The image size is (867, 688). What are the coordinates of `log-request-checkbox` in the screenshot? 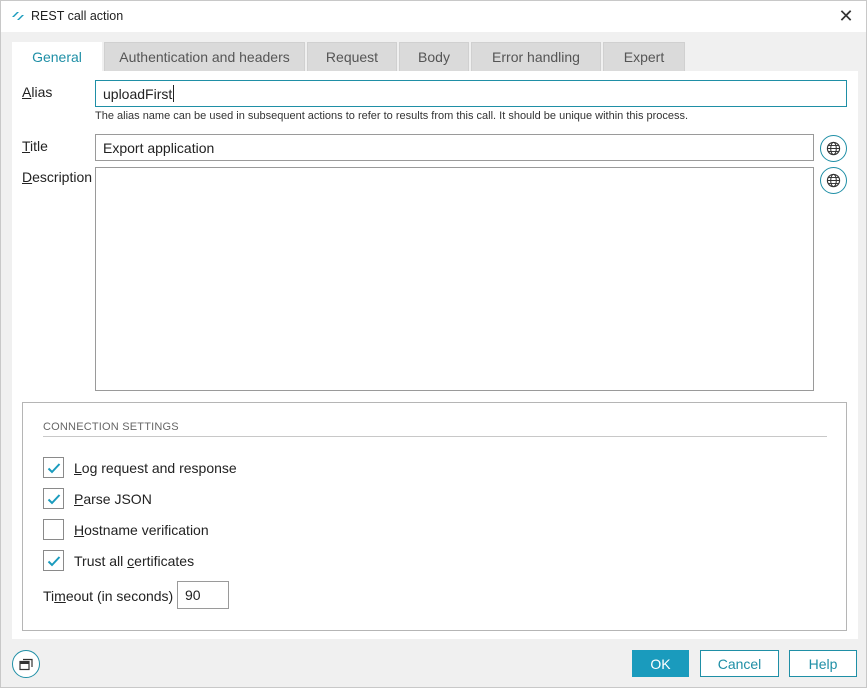 It's located at (53, 467).